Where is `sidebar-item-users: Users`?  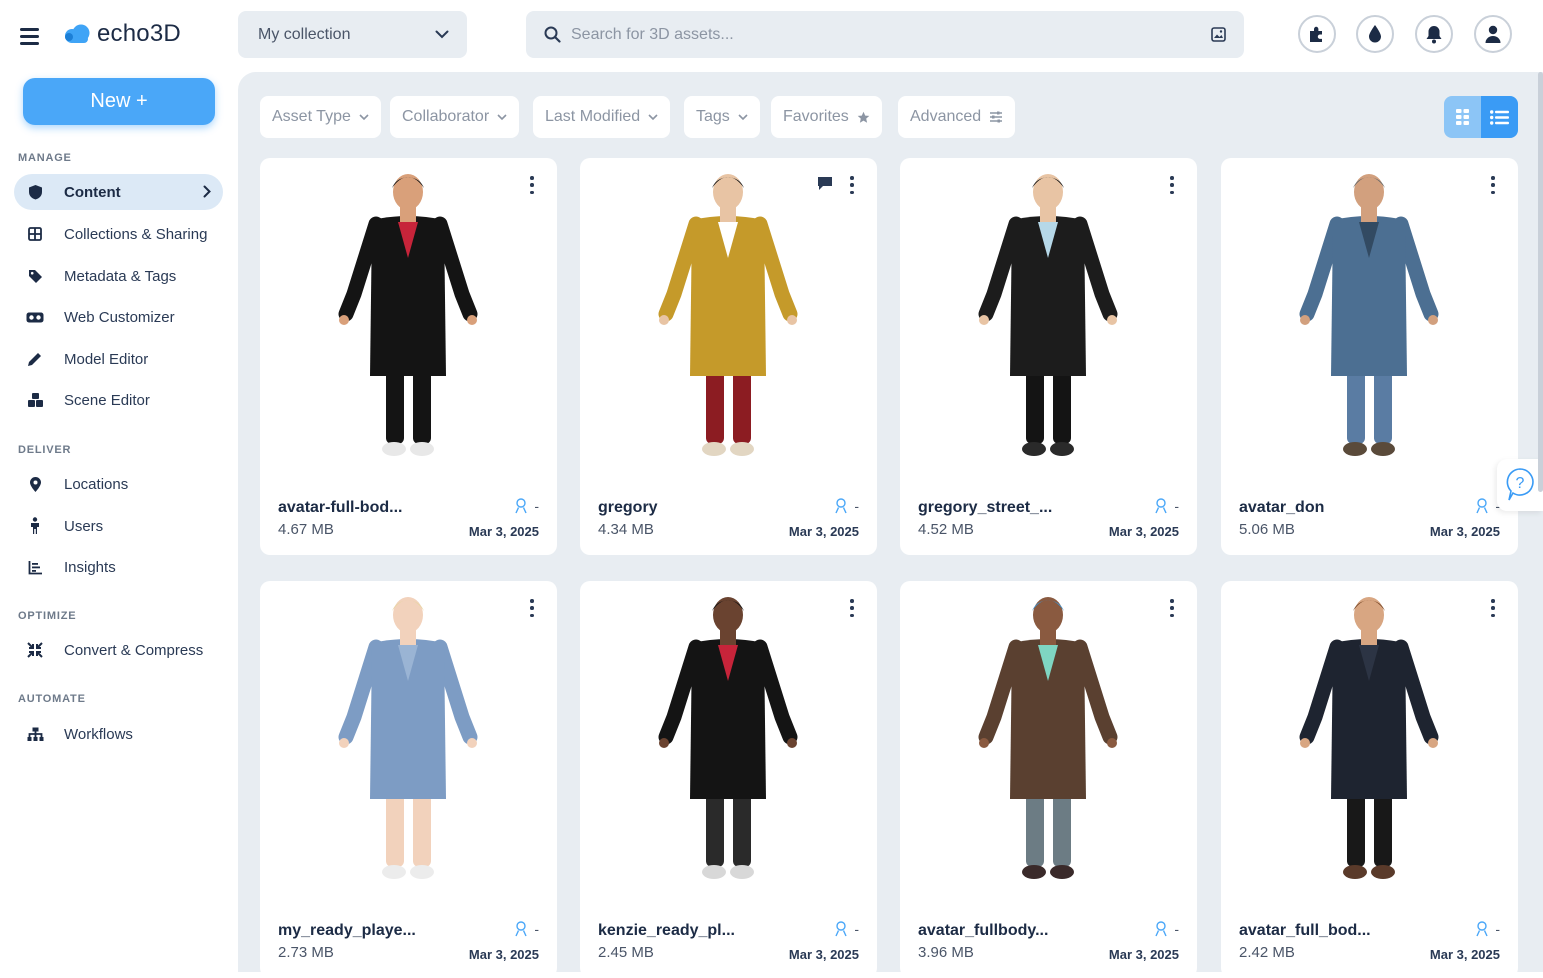 sidebar-item-users: Users is located at coordinates (118, 526).